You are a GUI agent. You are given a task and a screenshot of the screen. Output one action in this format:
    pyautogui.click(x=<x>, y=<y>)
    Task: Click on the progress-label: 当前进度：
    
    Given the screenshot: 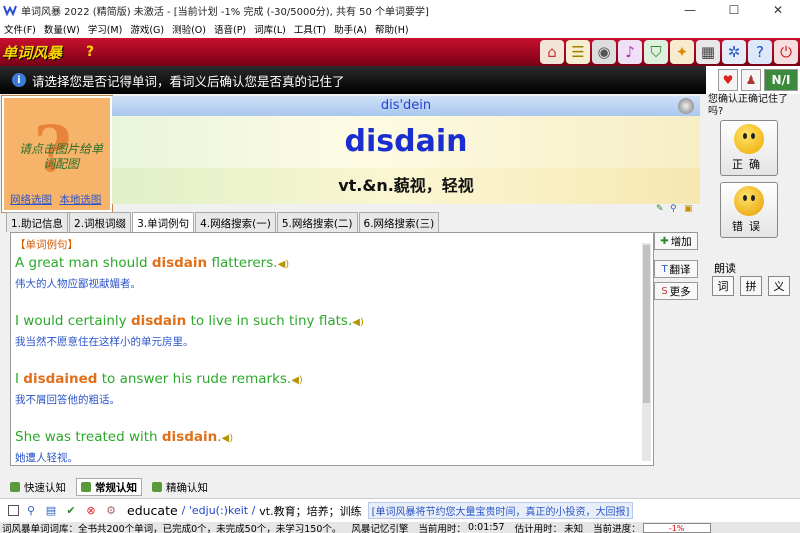 What is the action you would take?
    pyautogui.click(x=617, y=528)
    